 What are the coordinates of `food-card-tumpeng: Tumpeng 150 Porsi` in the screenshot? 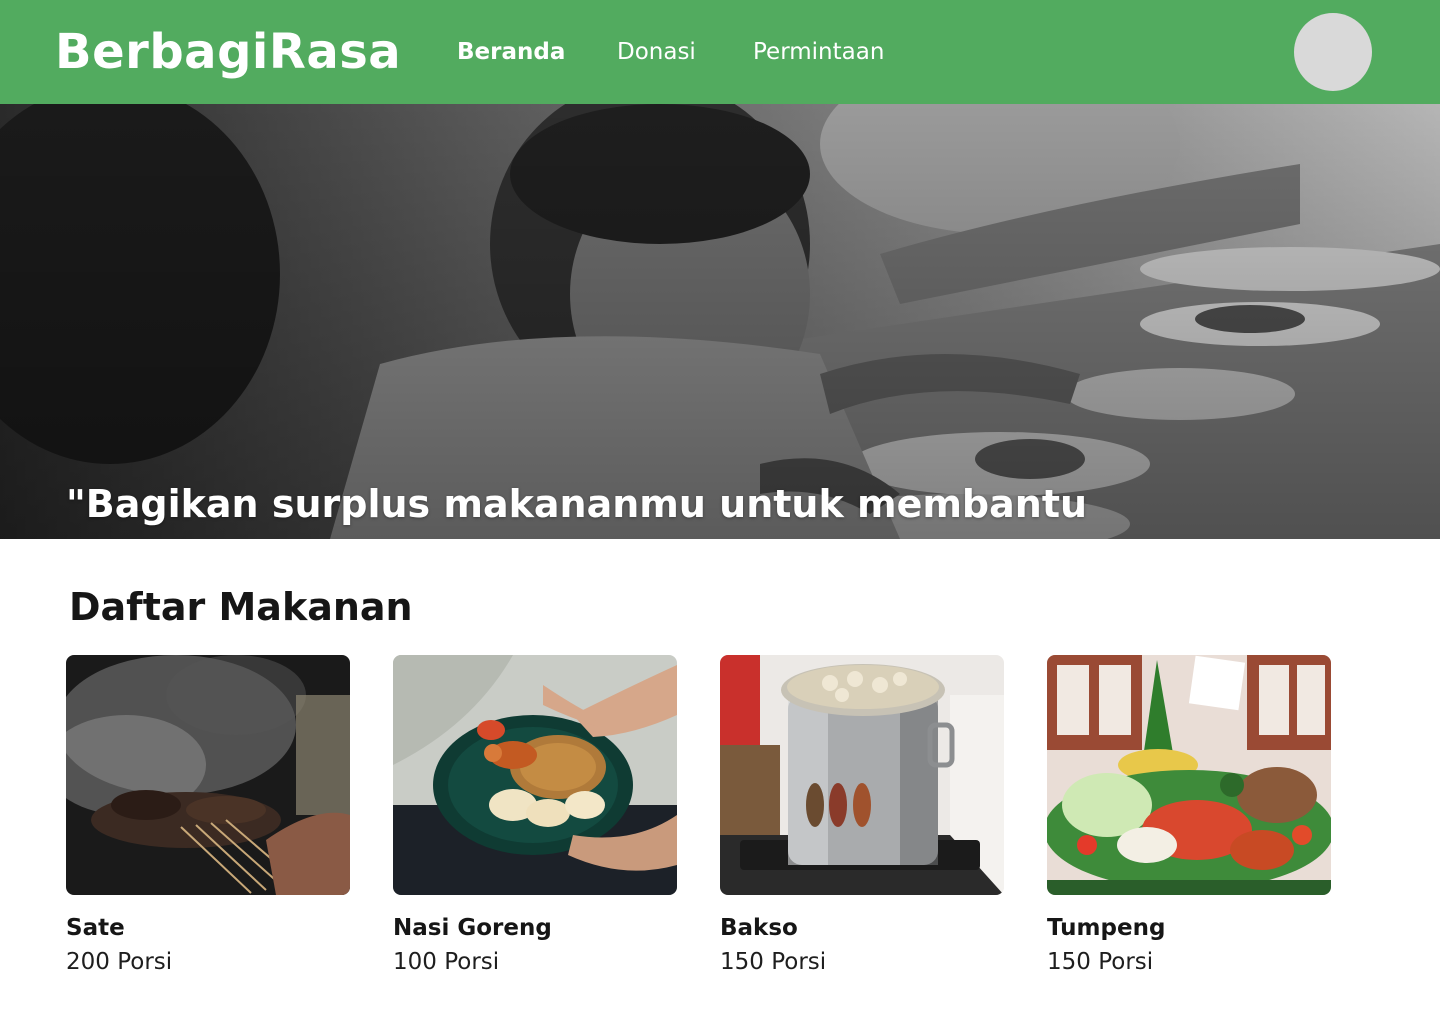 It's located at (1189, 815).